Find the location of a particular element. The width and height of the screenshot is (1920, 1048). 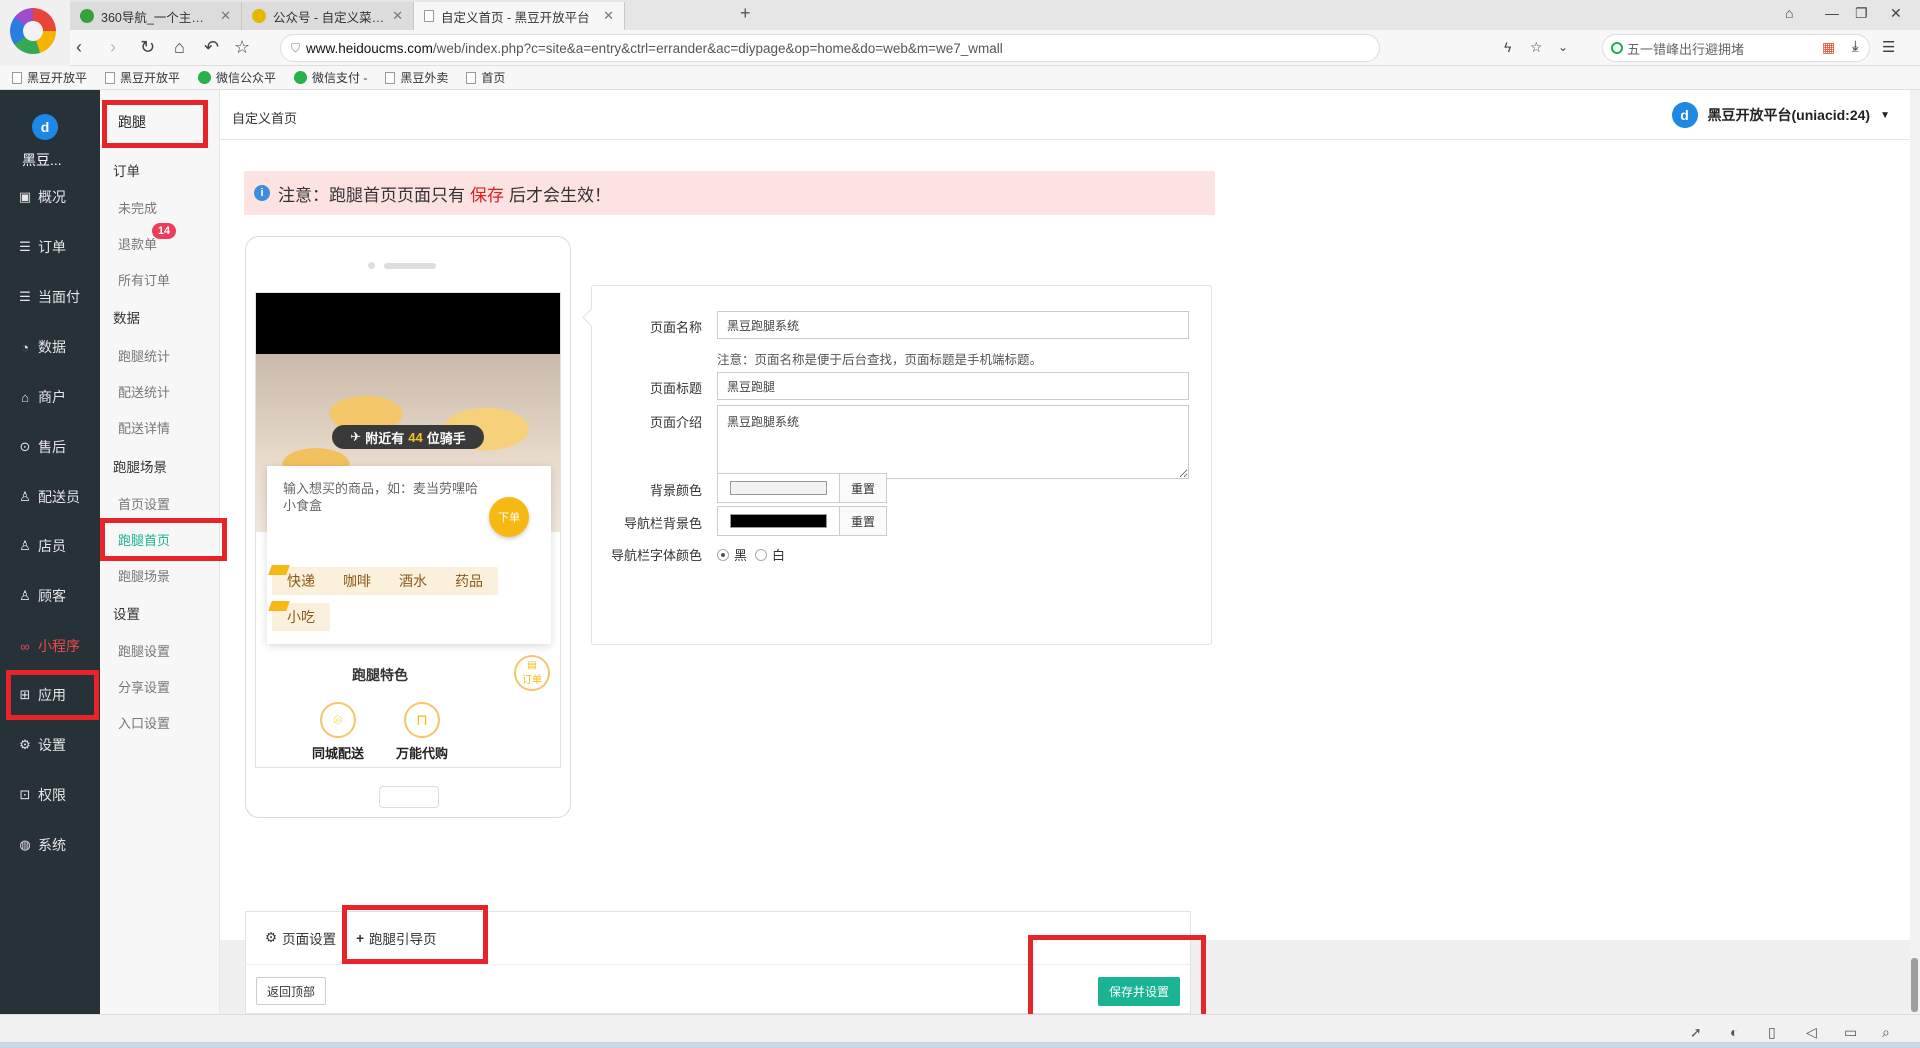

volume-icon: ◁ is located at coordinates (1811, 1032).